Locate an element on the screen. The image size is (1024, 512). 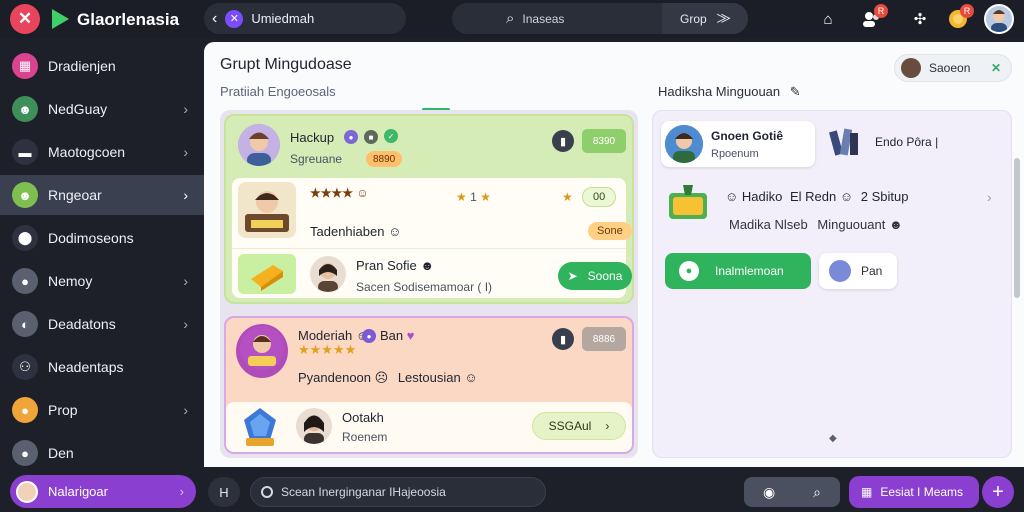
group-subtitle: Rpoenum is located at coordinates (735, 154).